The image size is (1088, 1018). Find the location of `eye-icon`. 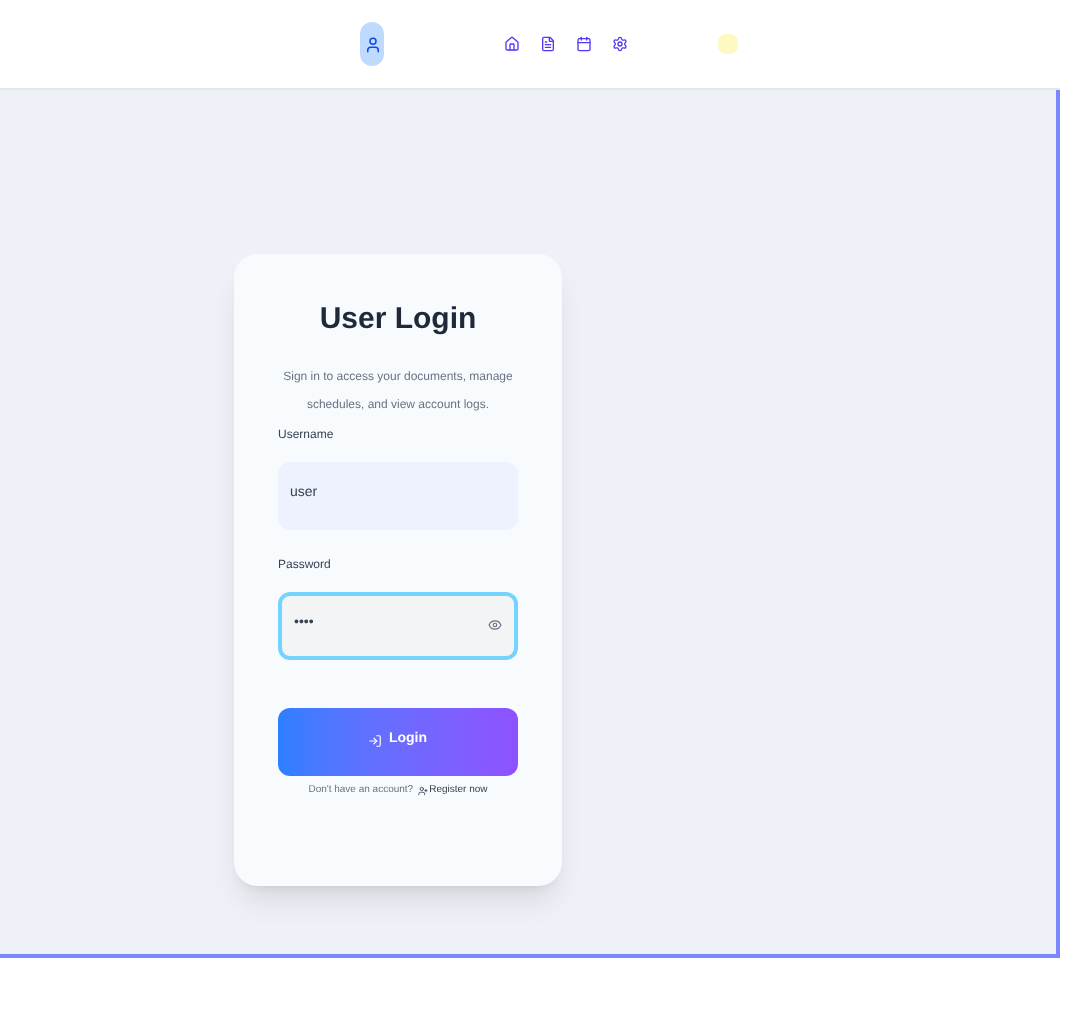

eye-icon is located at coordinates (495, 625).